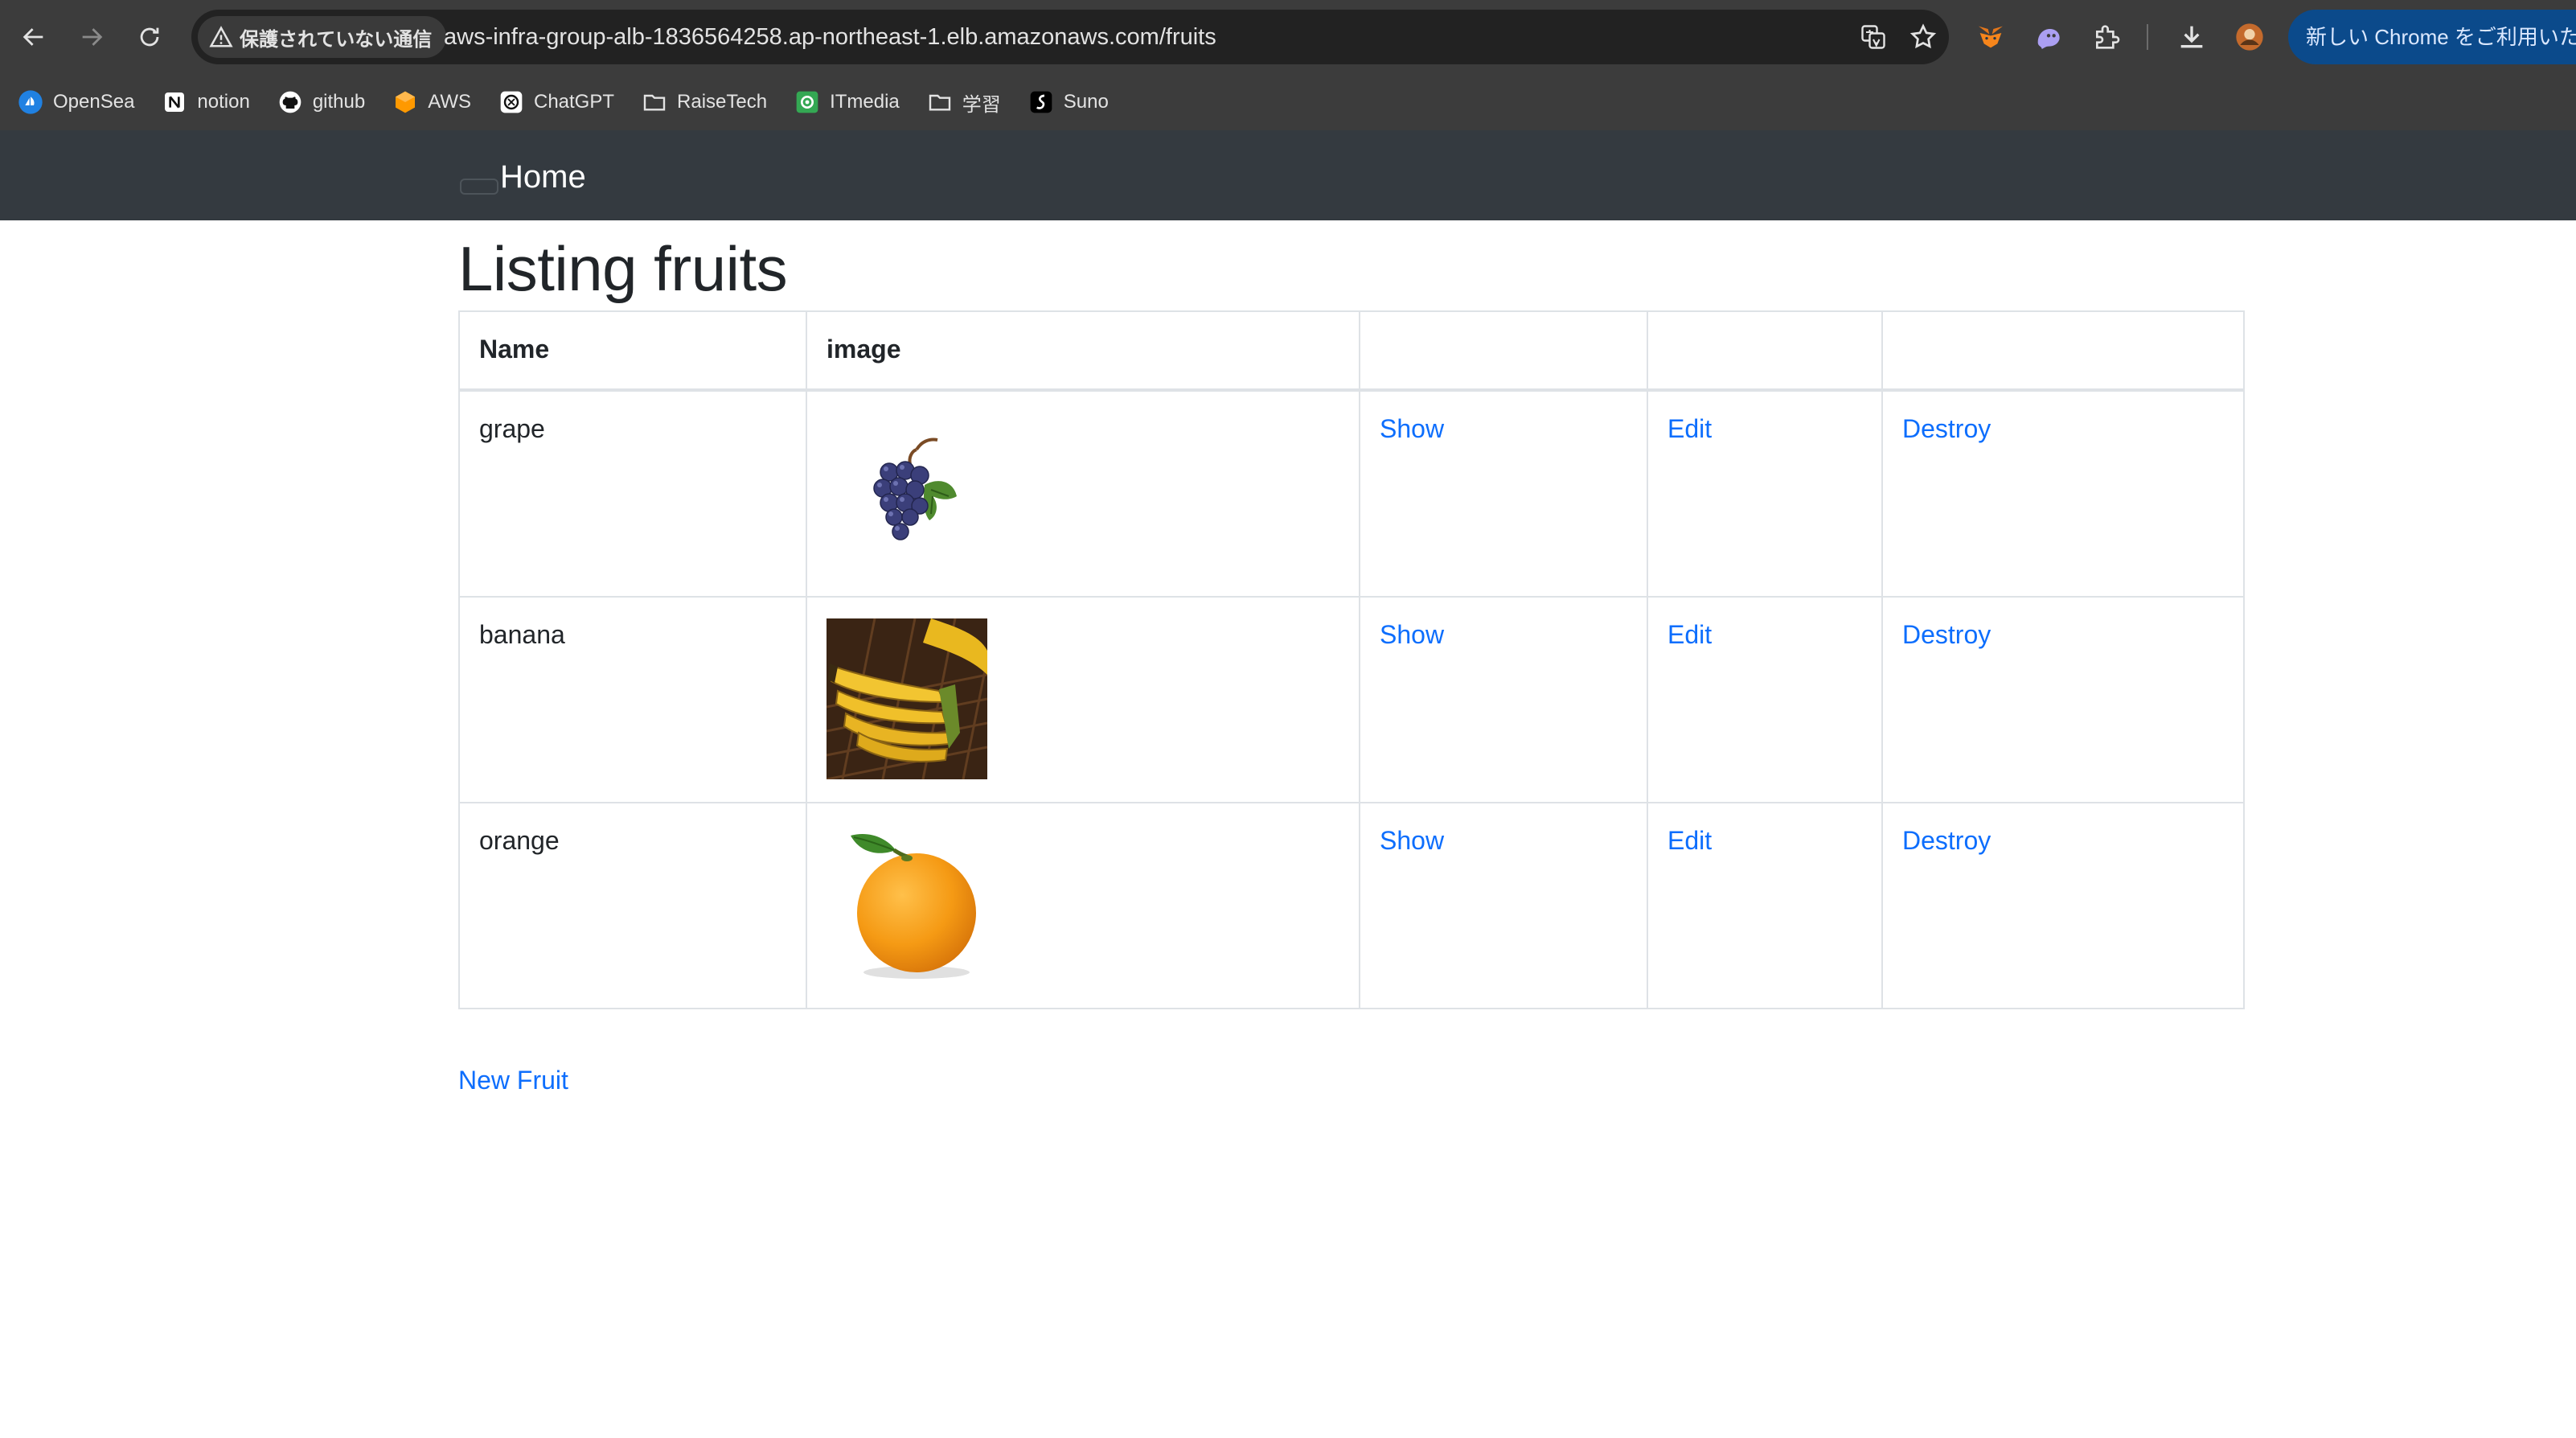 This screenshot has width=2576, height=1438. I want to click on opensea-icon, so click(31, 102).